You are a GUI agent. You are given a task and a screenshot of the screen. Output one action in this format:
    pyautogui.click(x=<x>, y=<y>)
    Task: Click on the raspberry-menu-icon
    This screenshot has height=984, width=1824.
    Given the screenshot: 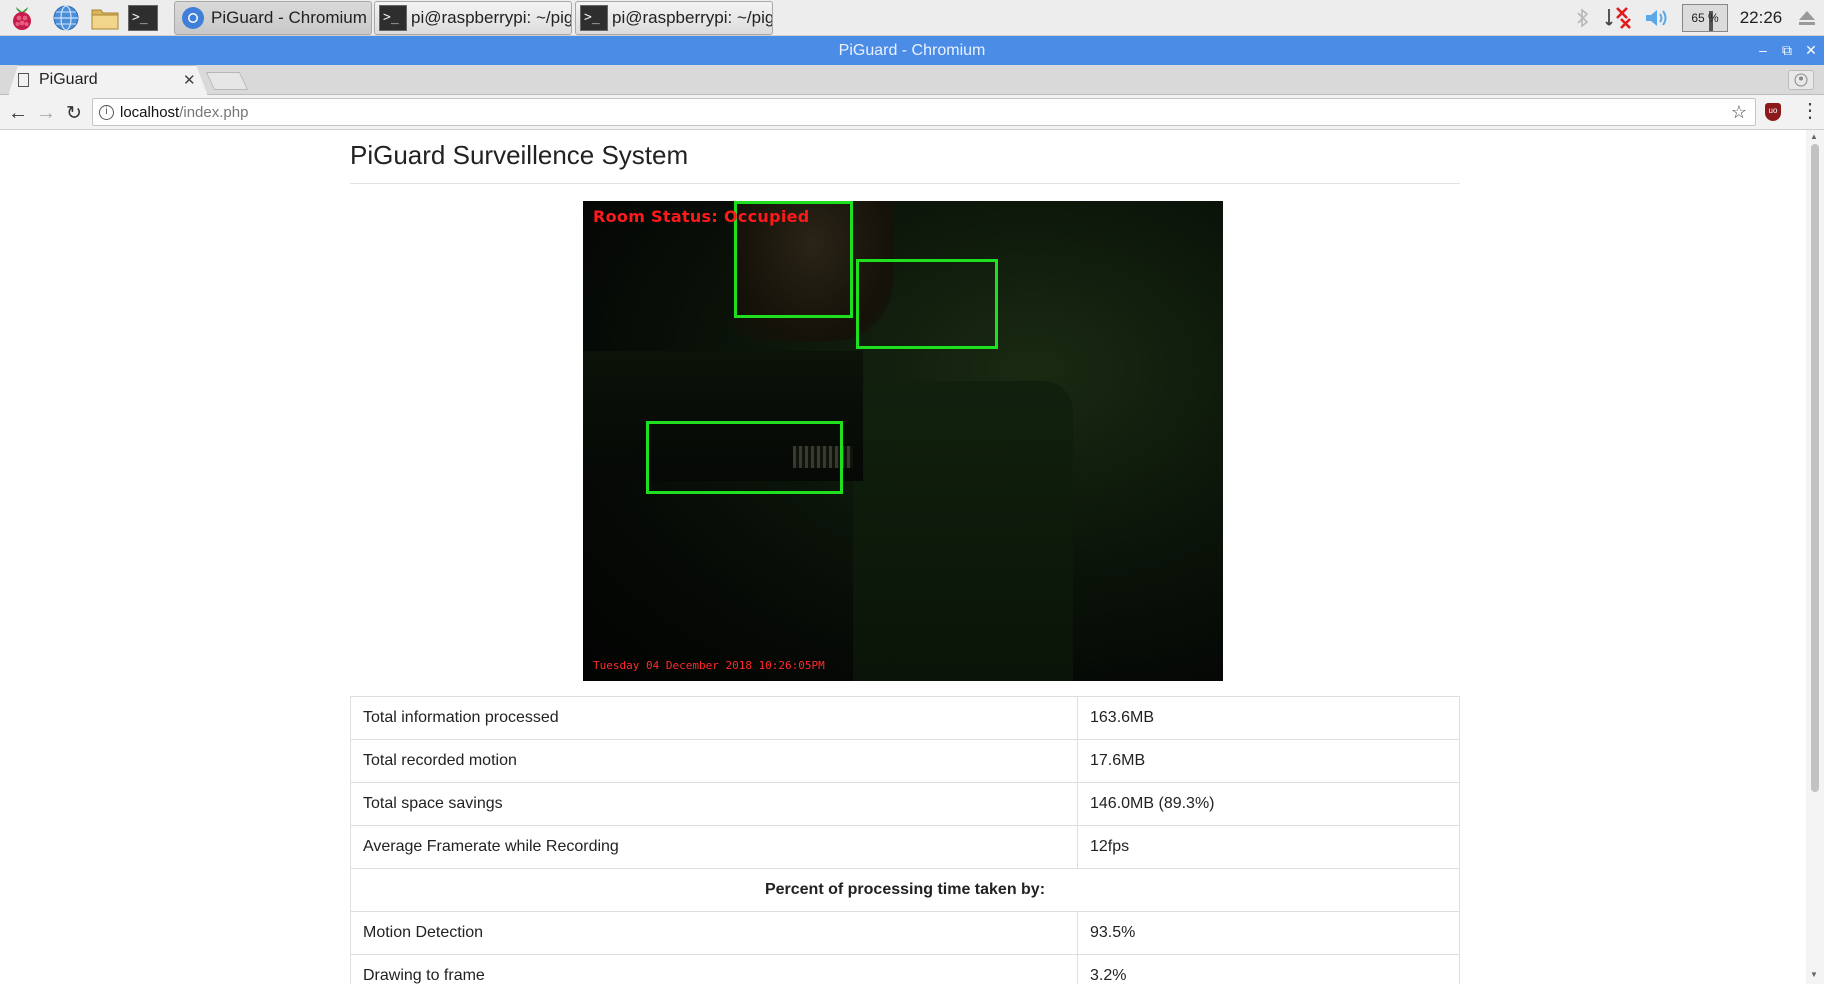 What is the action you would take?
    pyautogui.click(x=22, y=18)
    